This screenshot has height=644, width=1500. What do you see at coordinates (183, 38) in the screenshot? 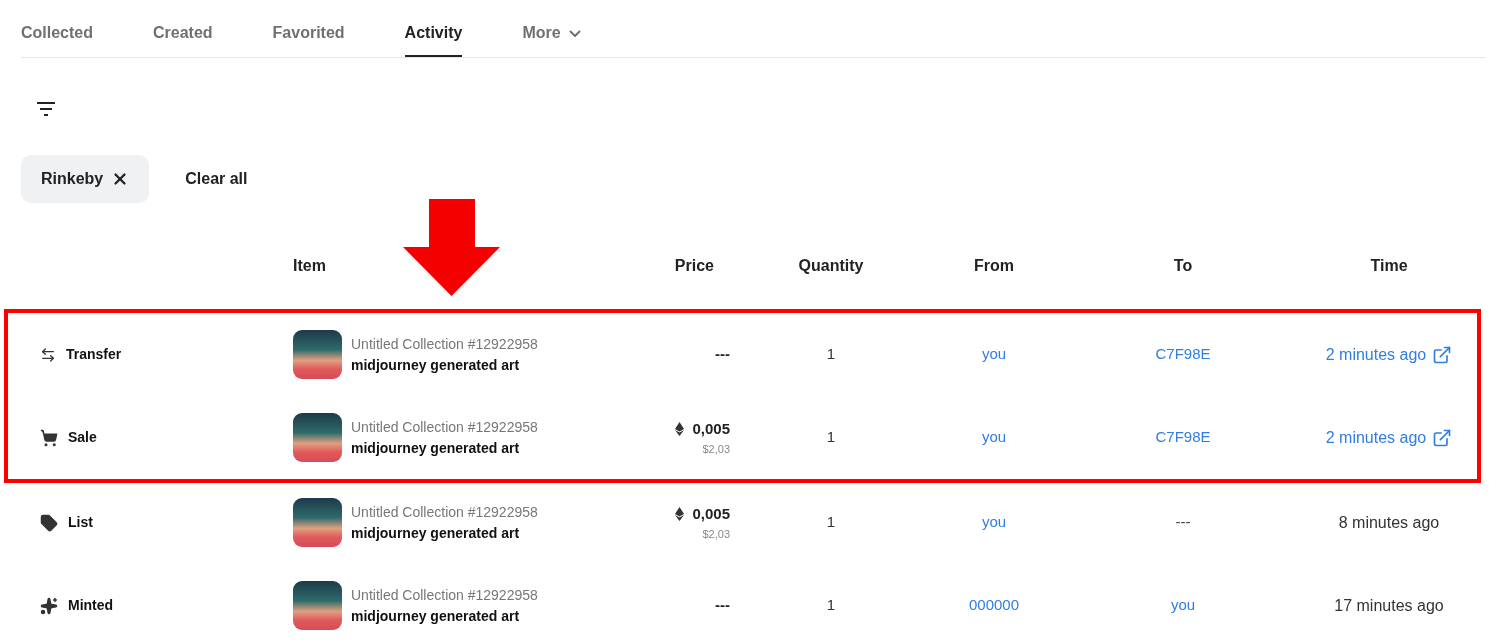
I see `profile-tab: Created` at bounding box center [183, 38].